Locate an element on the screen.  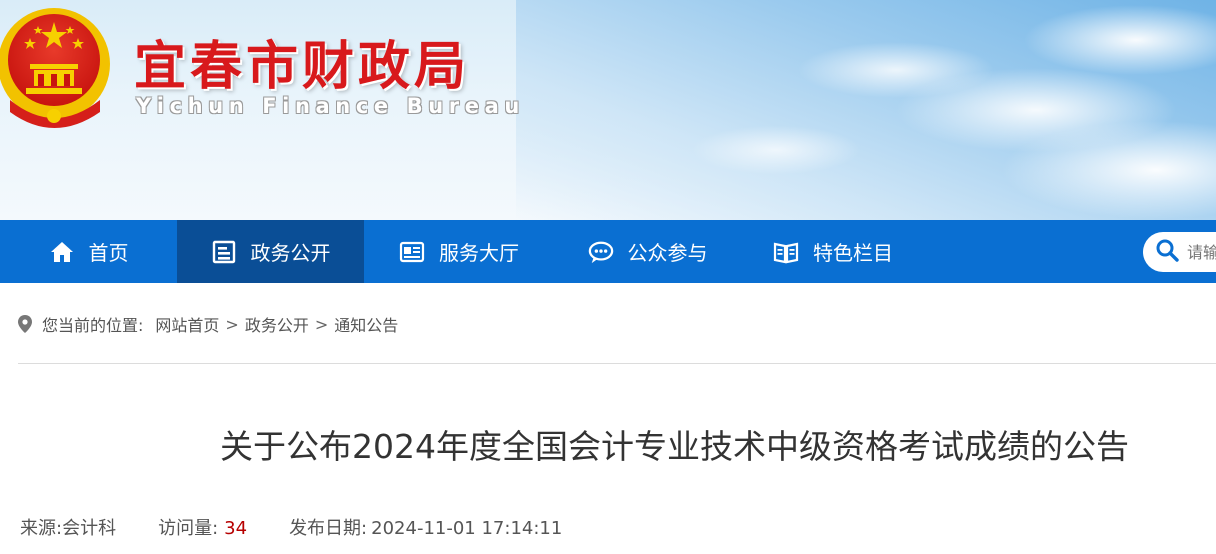
location-pin-icon is located at coordinates (25, 324).